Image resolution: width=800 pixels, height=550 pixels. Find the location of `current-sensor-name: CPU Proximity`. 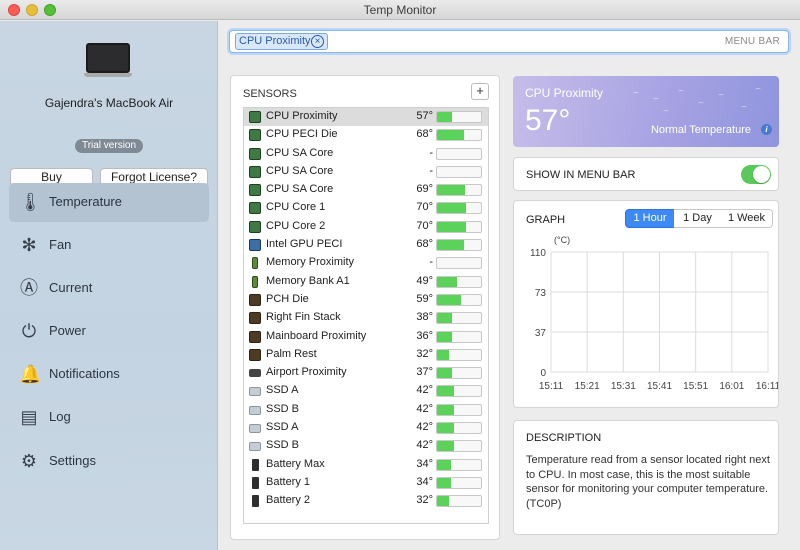

current-sensor-name: CPU Proximity is located at coordinates (564, 93).